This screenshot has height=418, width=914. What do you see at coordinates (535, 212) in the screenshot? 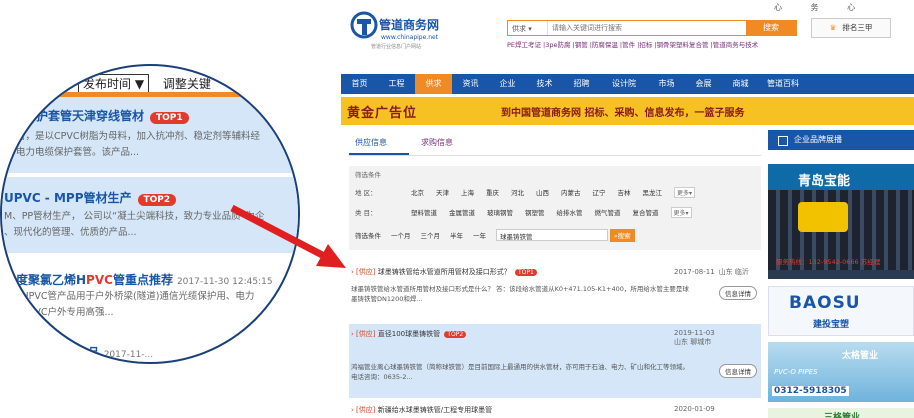
I see `category-option: 钢塑管` at bounding box center [535, 212].